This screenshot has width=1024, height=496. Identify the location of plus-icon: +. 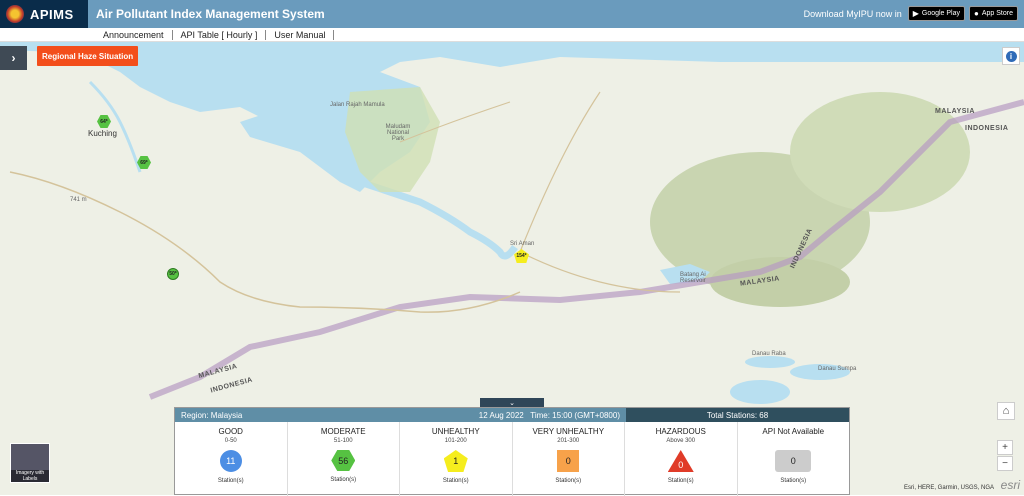
(1005, 447).